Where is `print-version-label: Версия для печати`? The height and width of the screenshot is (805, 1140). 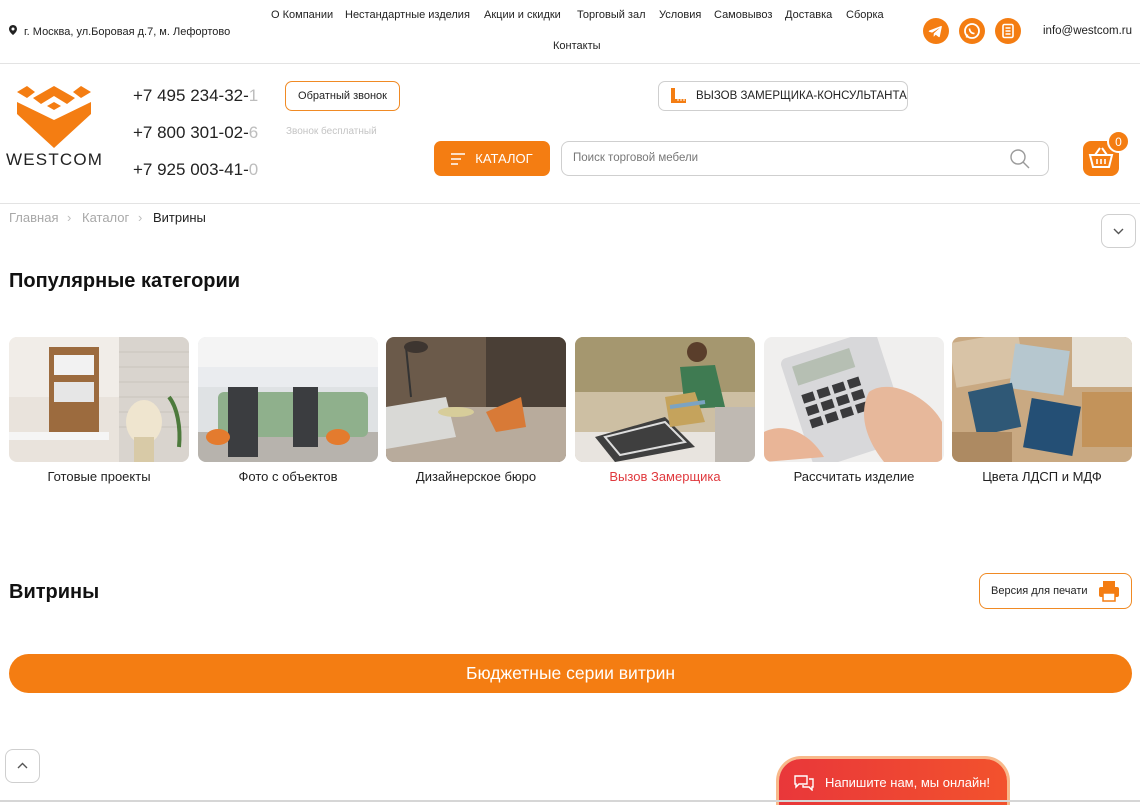
print-version-label: Версия для печати is located at coordinates (1039, 591).